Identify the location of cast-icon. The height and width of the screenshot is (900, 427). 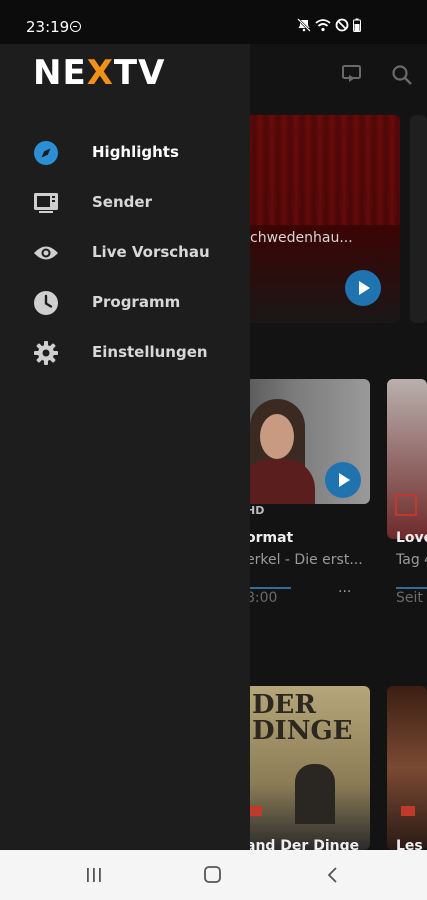
(352, 76).